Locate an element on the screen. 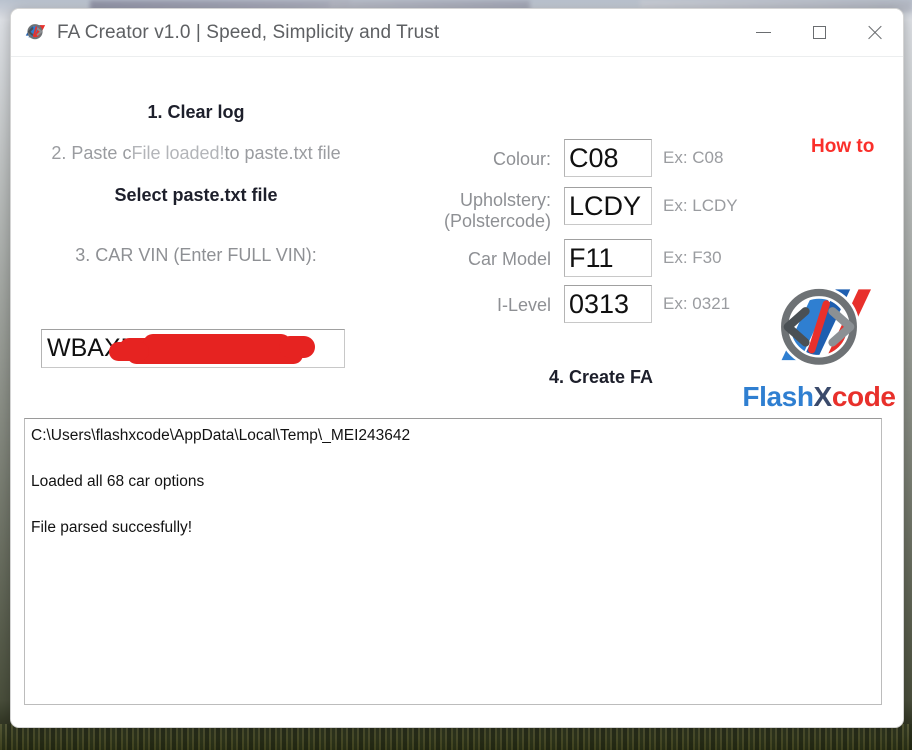  code-brackets-circle-icon is located at coordinates (819, 331).